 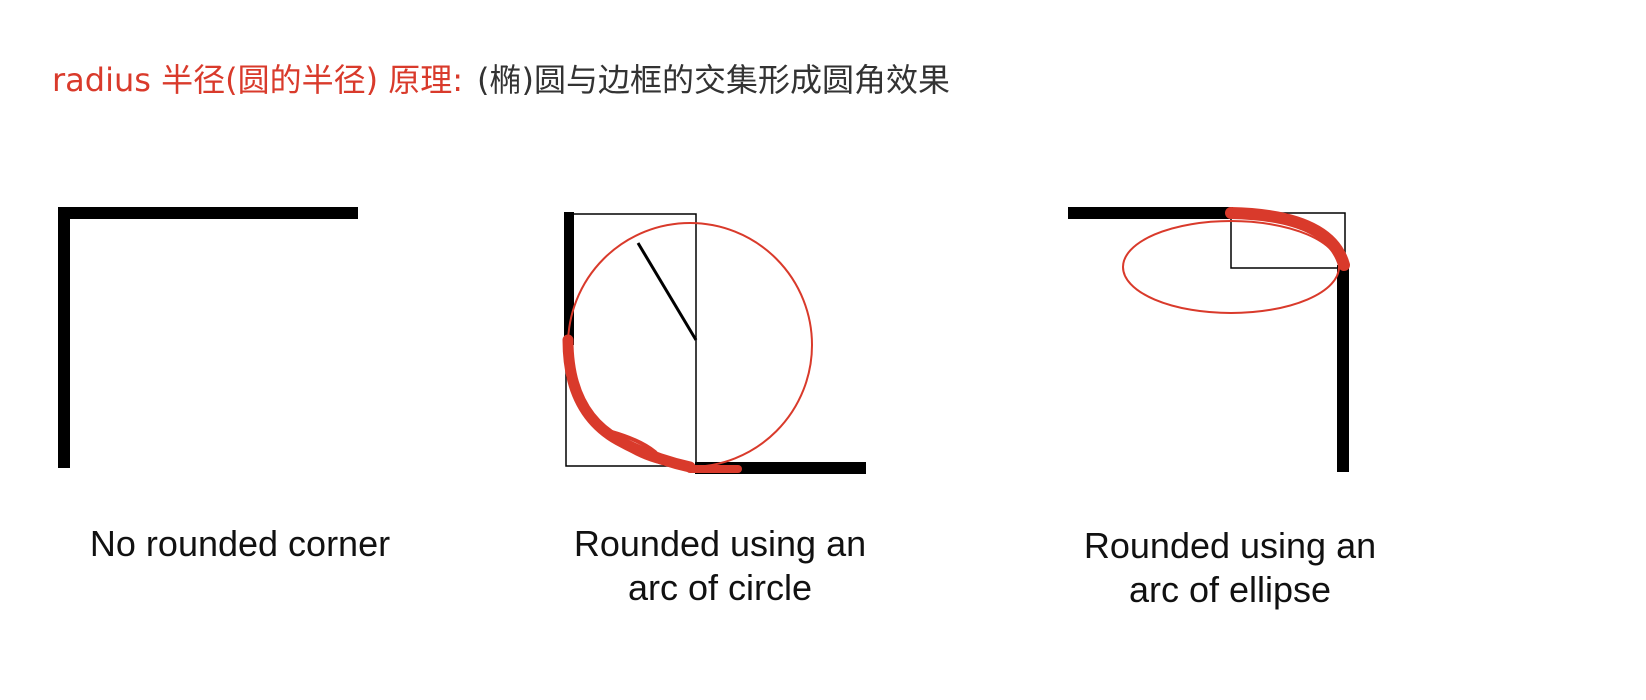 What do you see at coordinates (1230, 589) in the screenshot?
I see `caption-line-2: arc of ellipse` at bounding box center [1230, 589].